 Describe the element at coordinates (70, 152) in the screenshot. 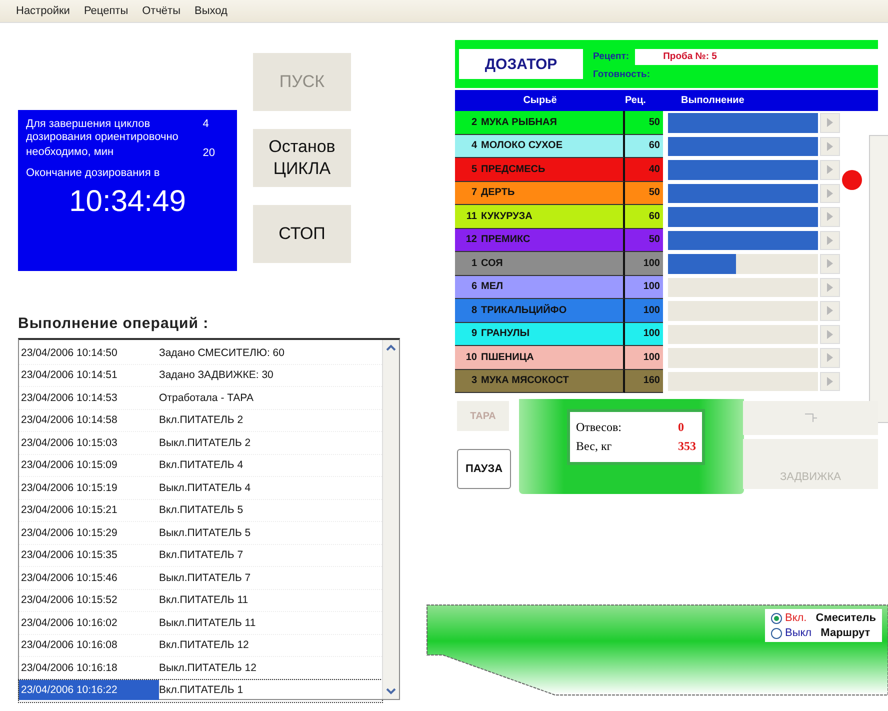

I see `info-text: необходимо, мин` at that location.